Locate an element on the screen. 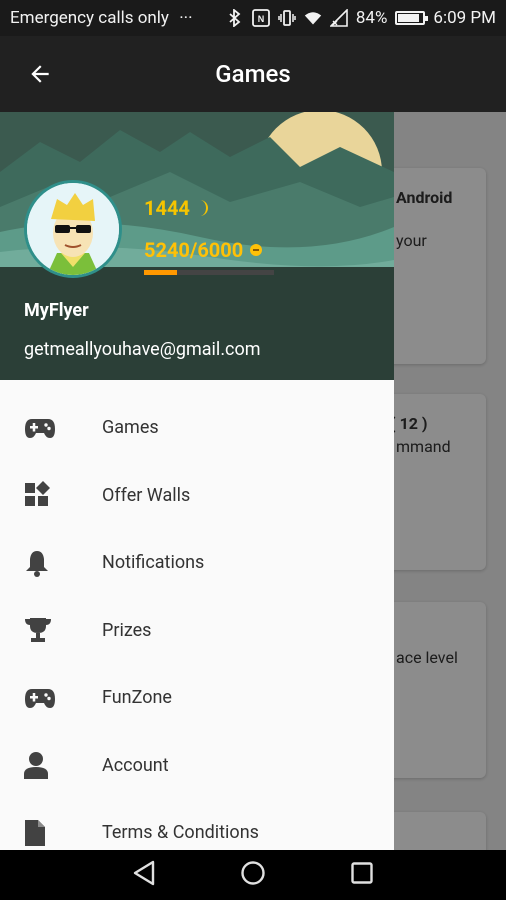 Image resolution: width=506 pixels, height=900 pixels. battery-percent: 84% is located at coordinates (371, 18).